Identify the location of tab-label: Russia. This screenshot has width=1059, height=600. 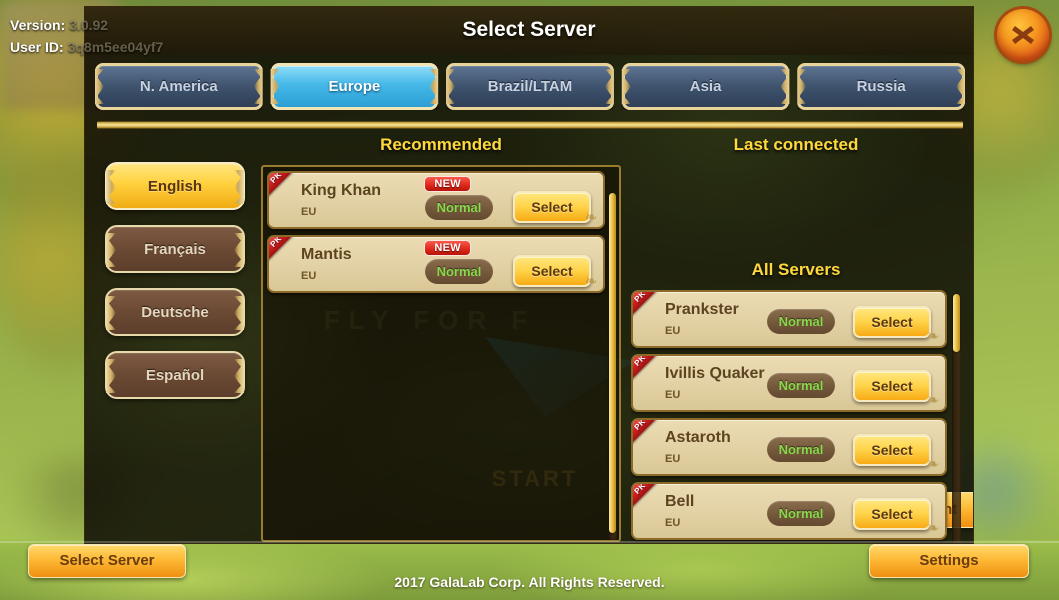
(881, 86).